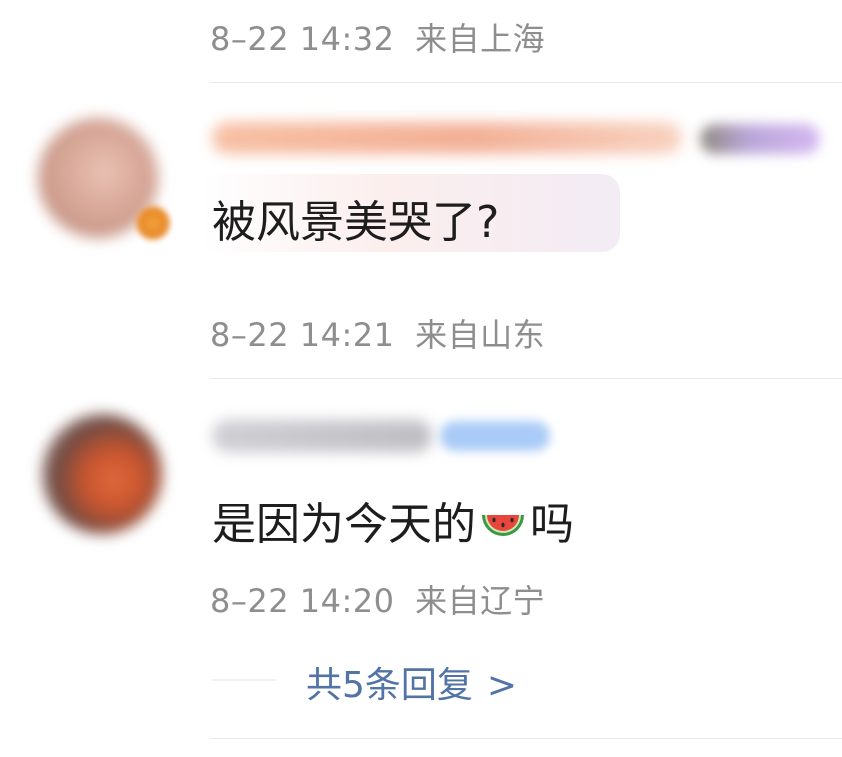 The width and height of the screenshot is (842, 757). I want to click on comment-meta: 8–22 14:32 来自上海, so click(377, 37).